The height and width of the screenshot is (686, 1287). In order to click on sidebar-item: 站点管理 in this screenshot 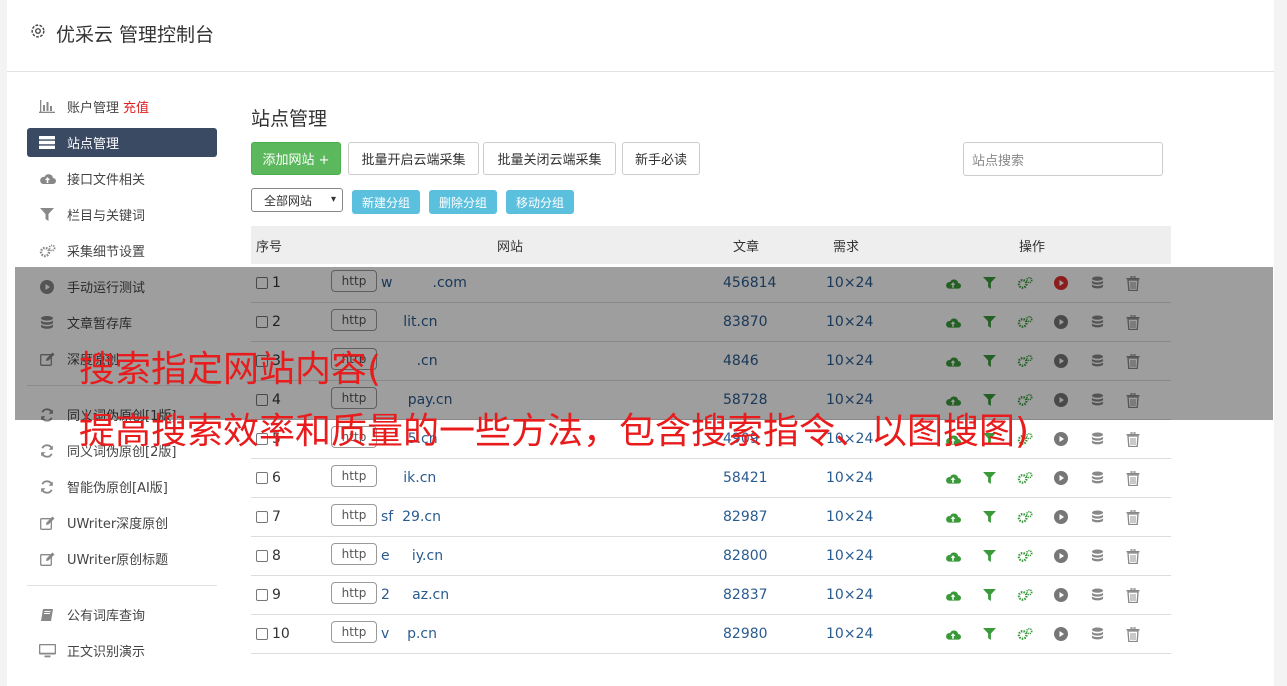, I will do `click(122, 142)`.